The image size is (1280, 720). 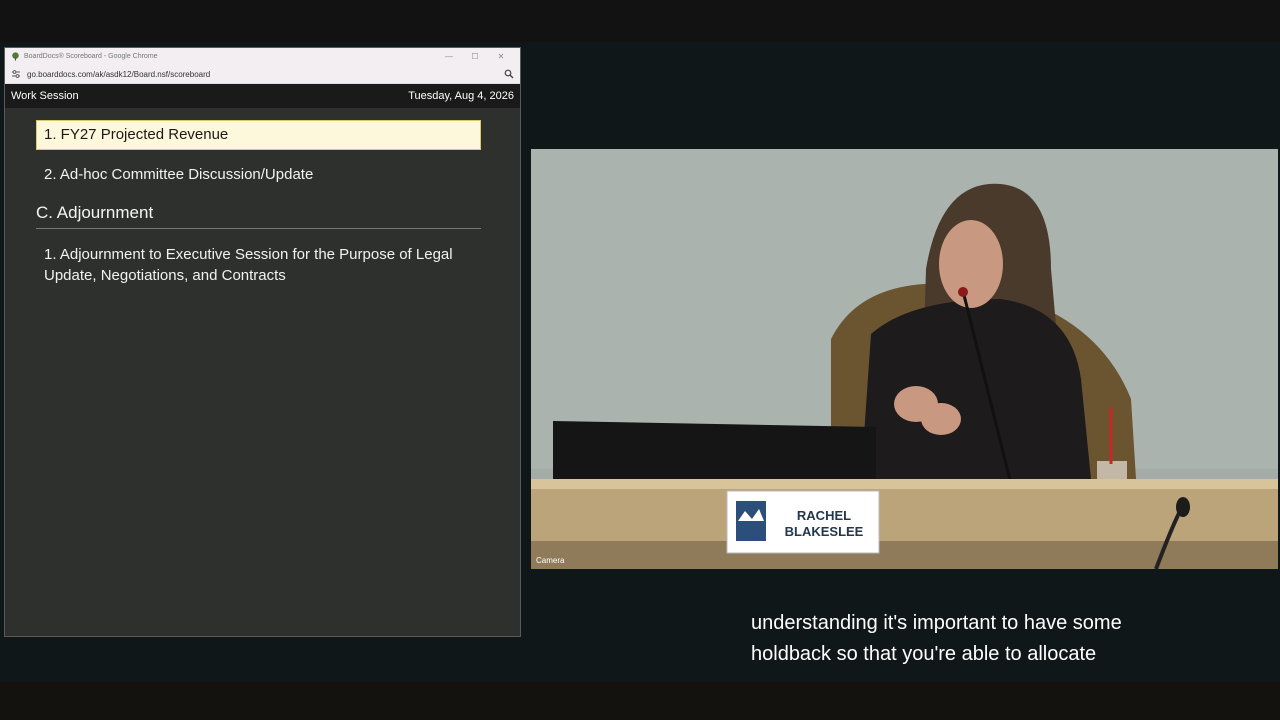 I want to click on face, so click(x=971, y=264).